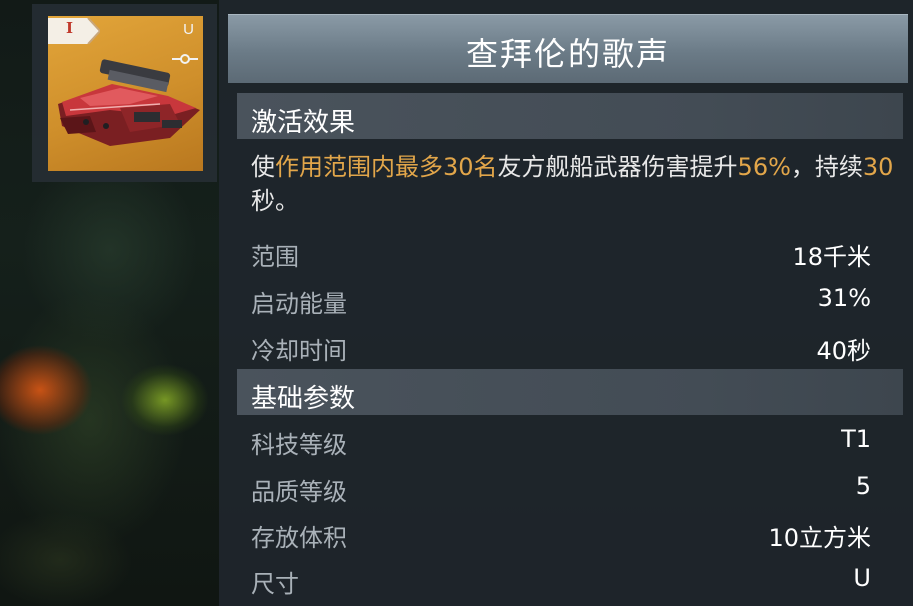 The height and width of the screenshot is (606, 913). Describe the element at coordinates (843, 351) in the screenshot. I see `stat-value: 40秒` at that location.